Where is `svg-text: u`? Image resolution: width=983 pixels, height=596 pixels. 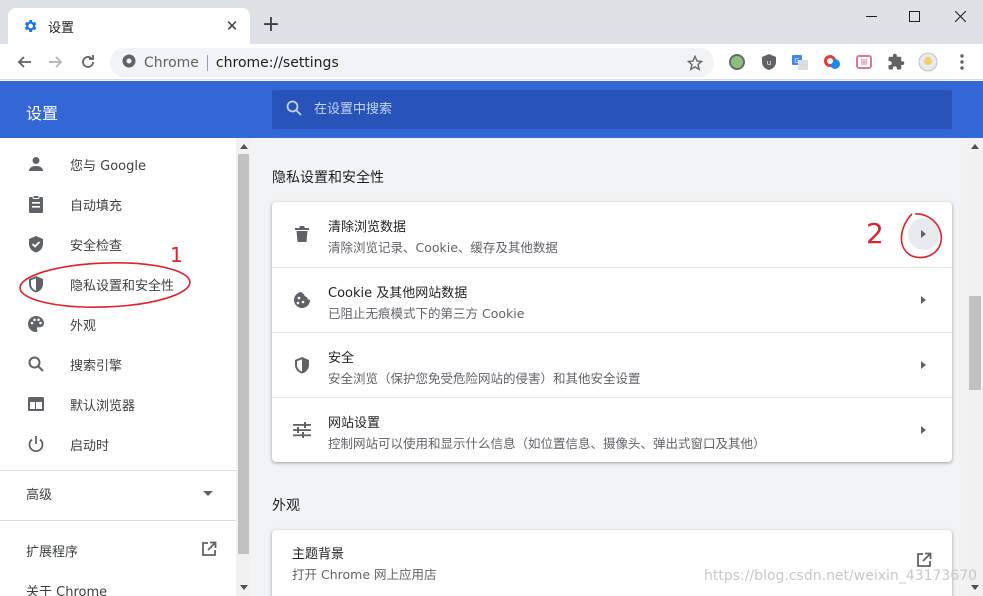 svg-text: u is located at coordinates (769, 63).